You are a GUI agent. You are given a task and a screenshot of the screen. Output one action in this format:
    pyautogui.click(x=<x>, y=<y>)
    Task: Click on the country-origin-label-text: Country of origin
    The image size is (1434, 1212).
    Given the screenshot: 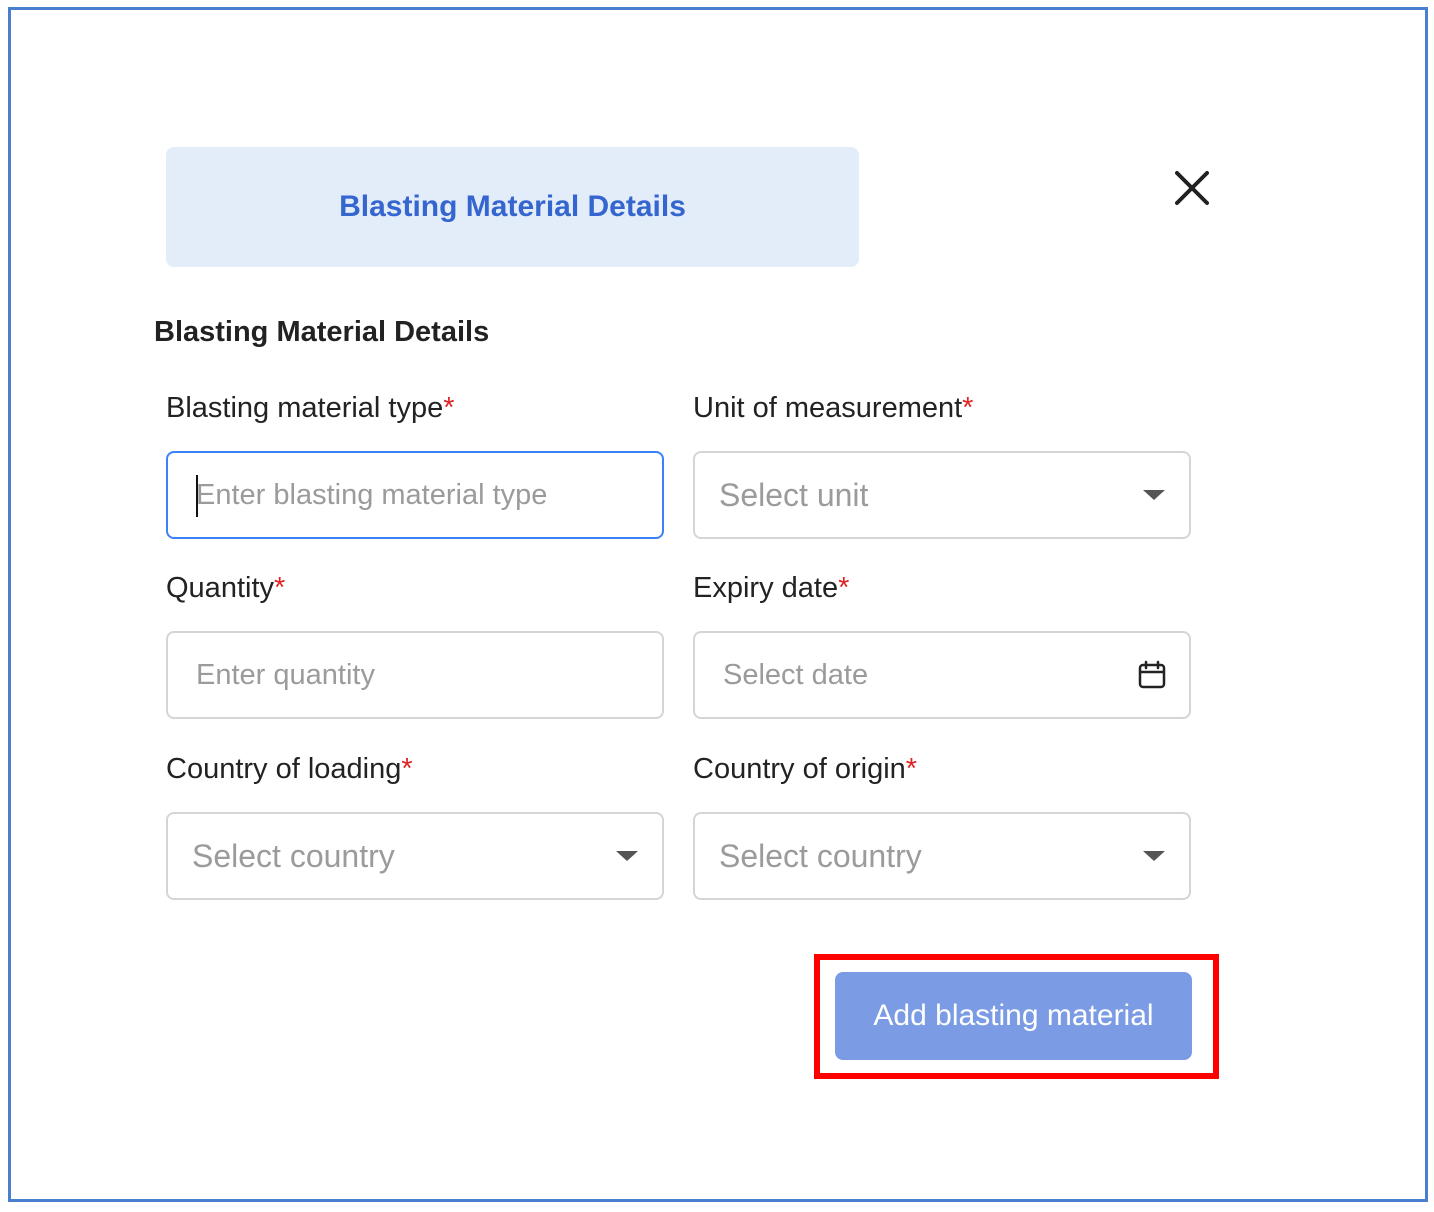 What is the action you would take?
    pyautogui.click(x=799, y=769)
    